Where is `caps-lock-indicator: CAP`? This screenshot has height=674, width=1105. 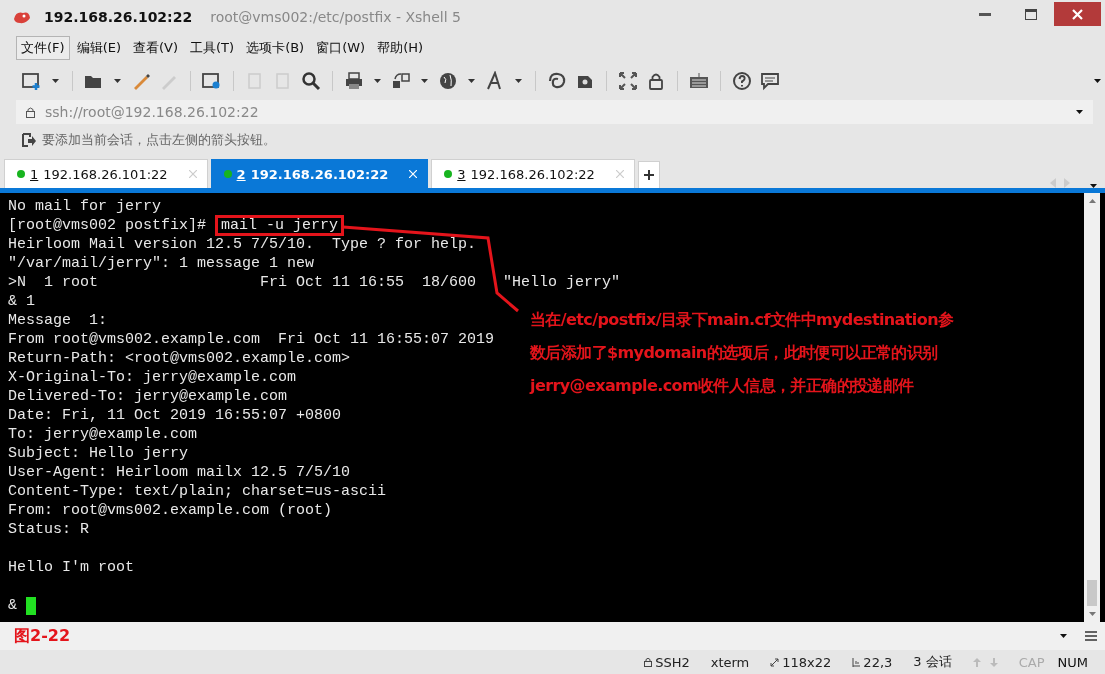
caps-lock-indicator: CAP is located at coordinates (1031, 662).